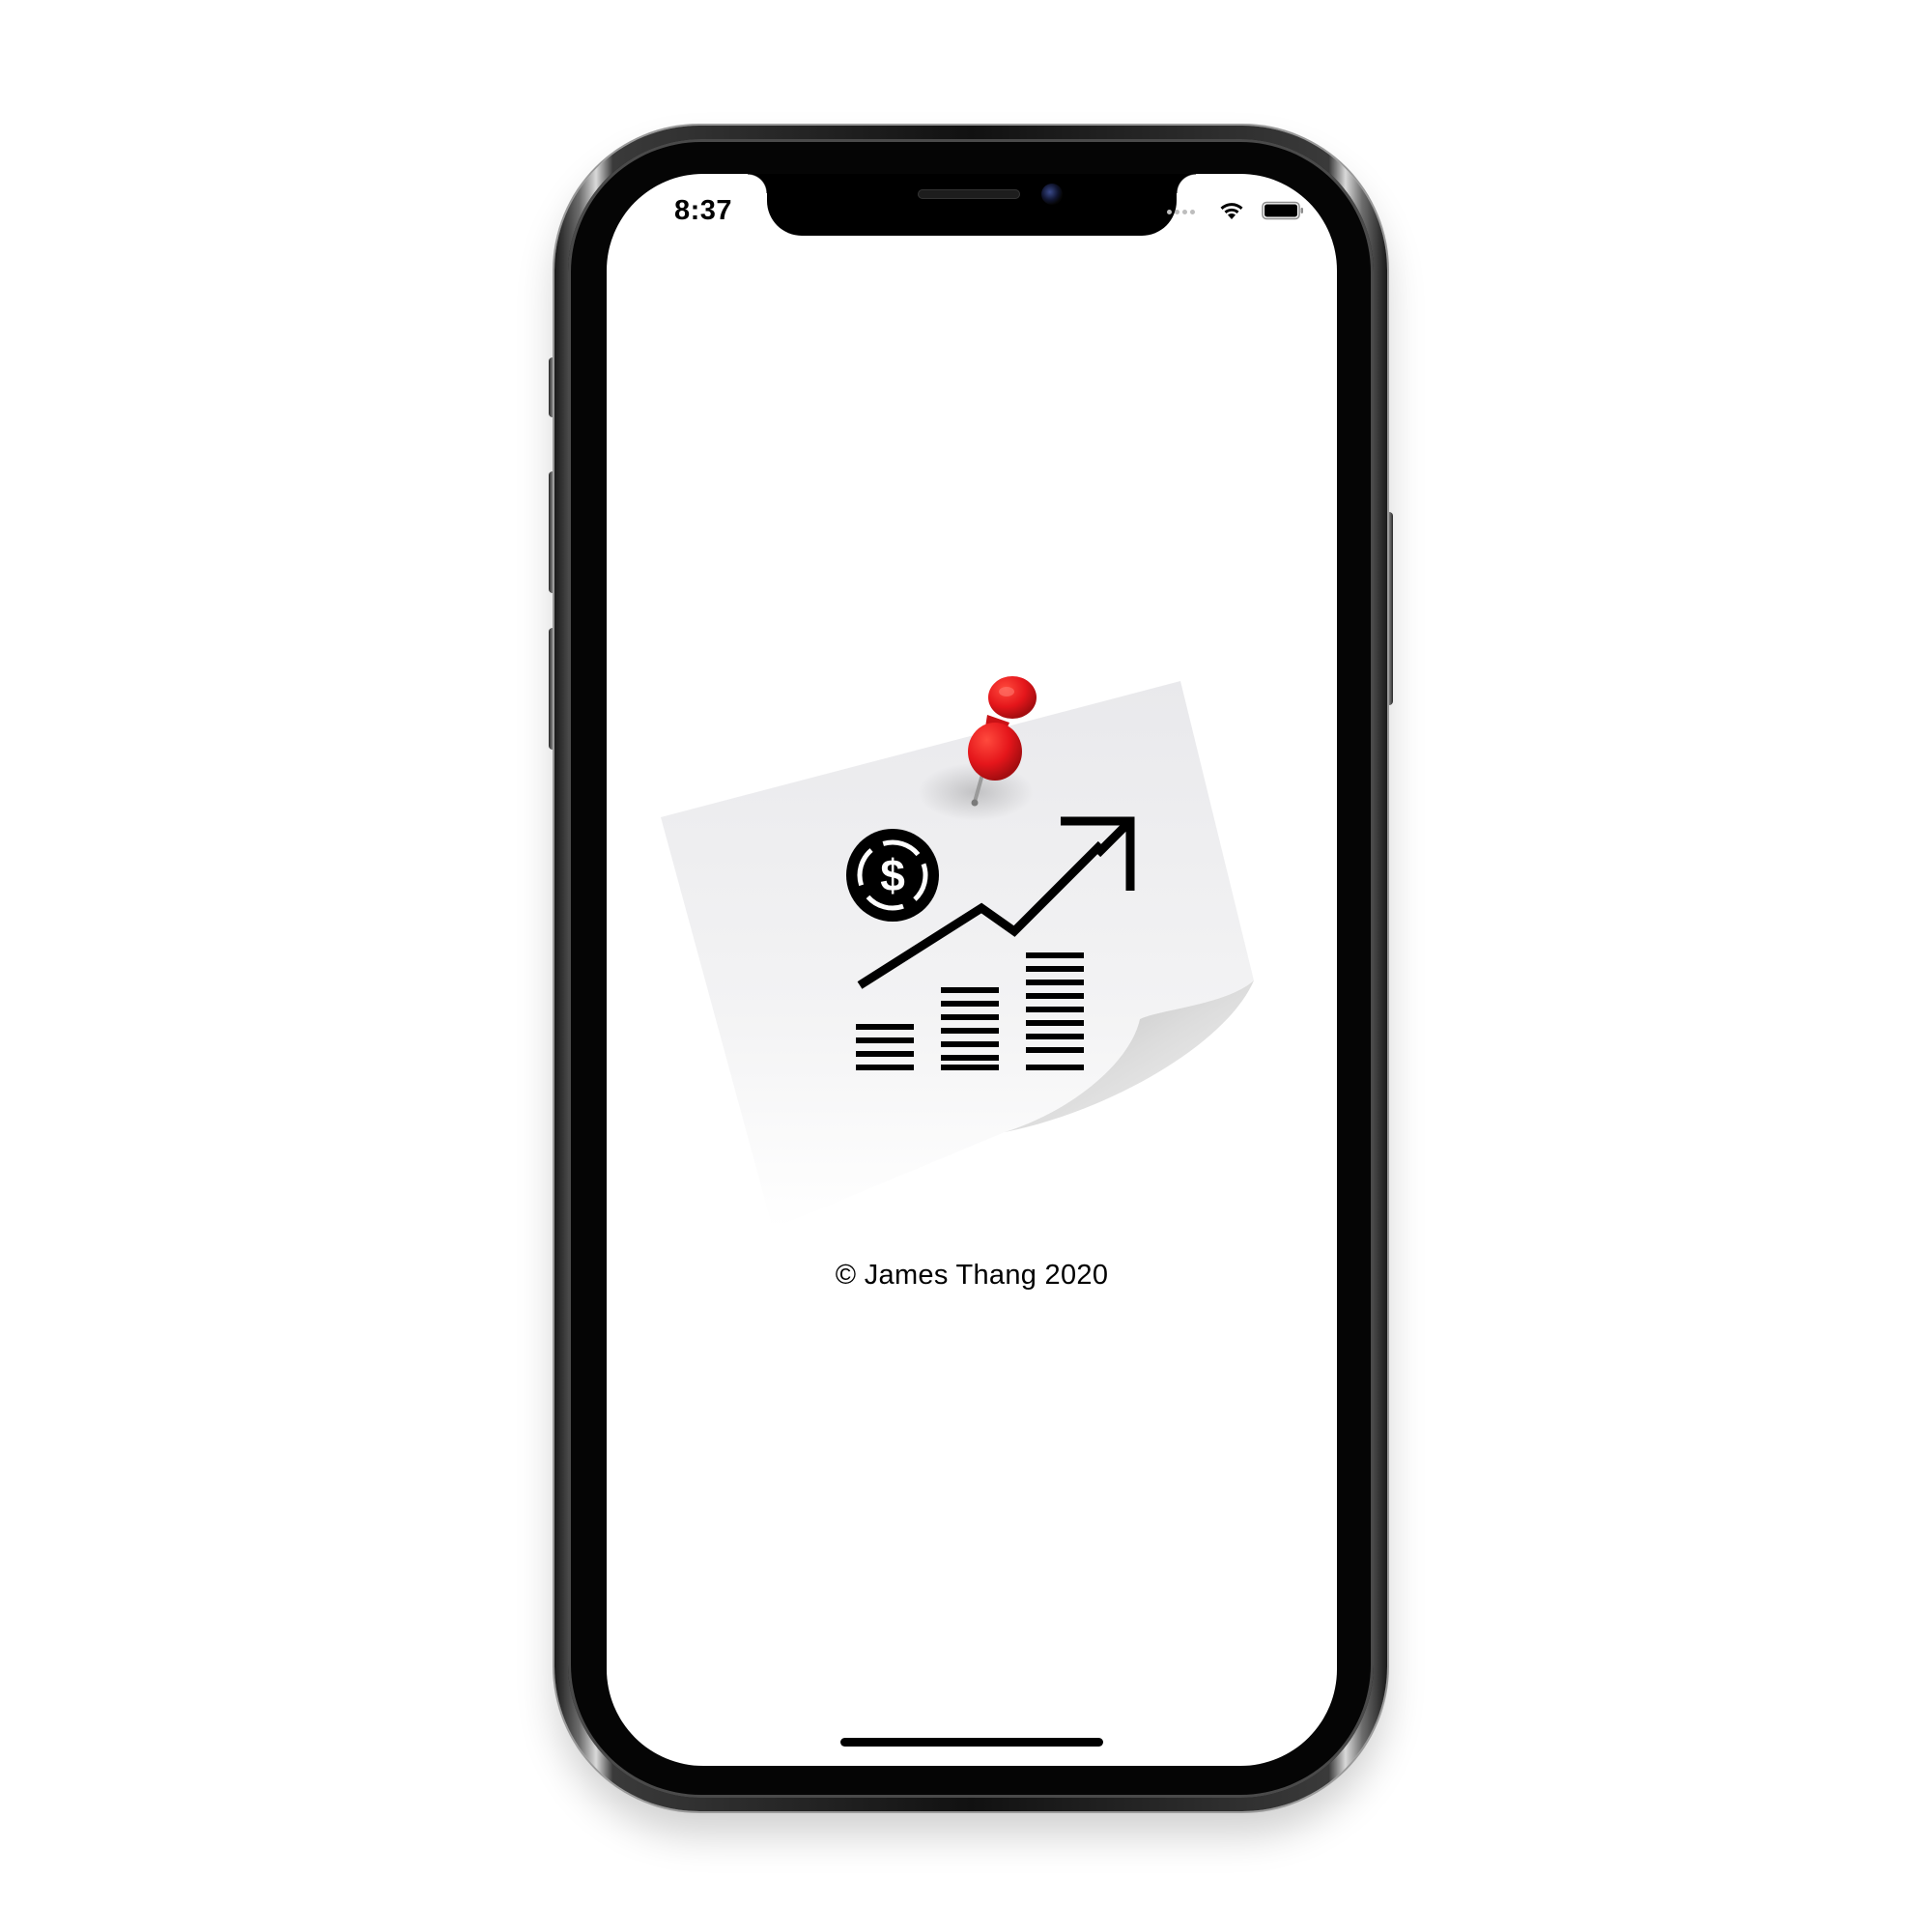 The image size is (1932, 1932). I want to click on notch, so click(972, 205).